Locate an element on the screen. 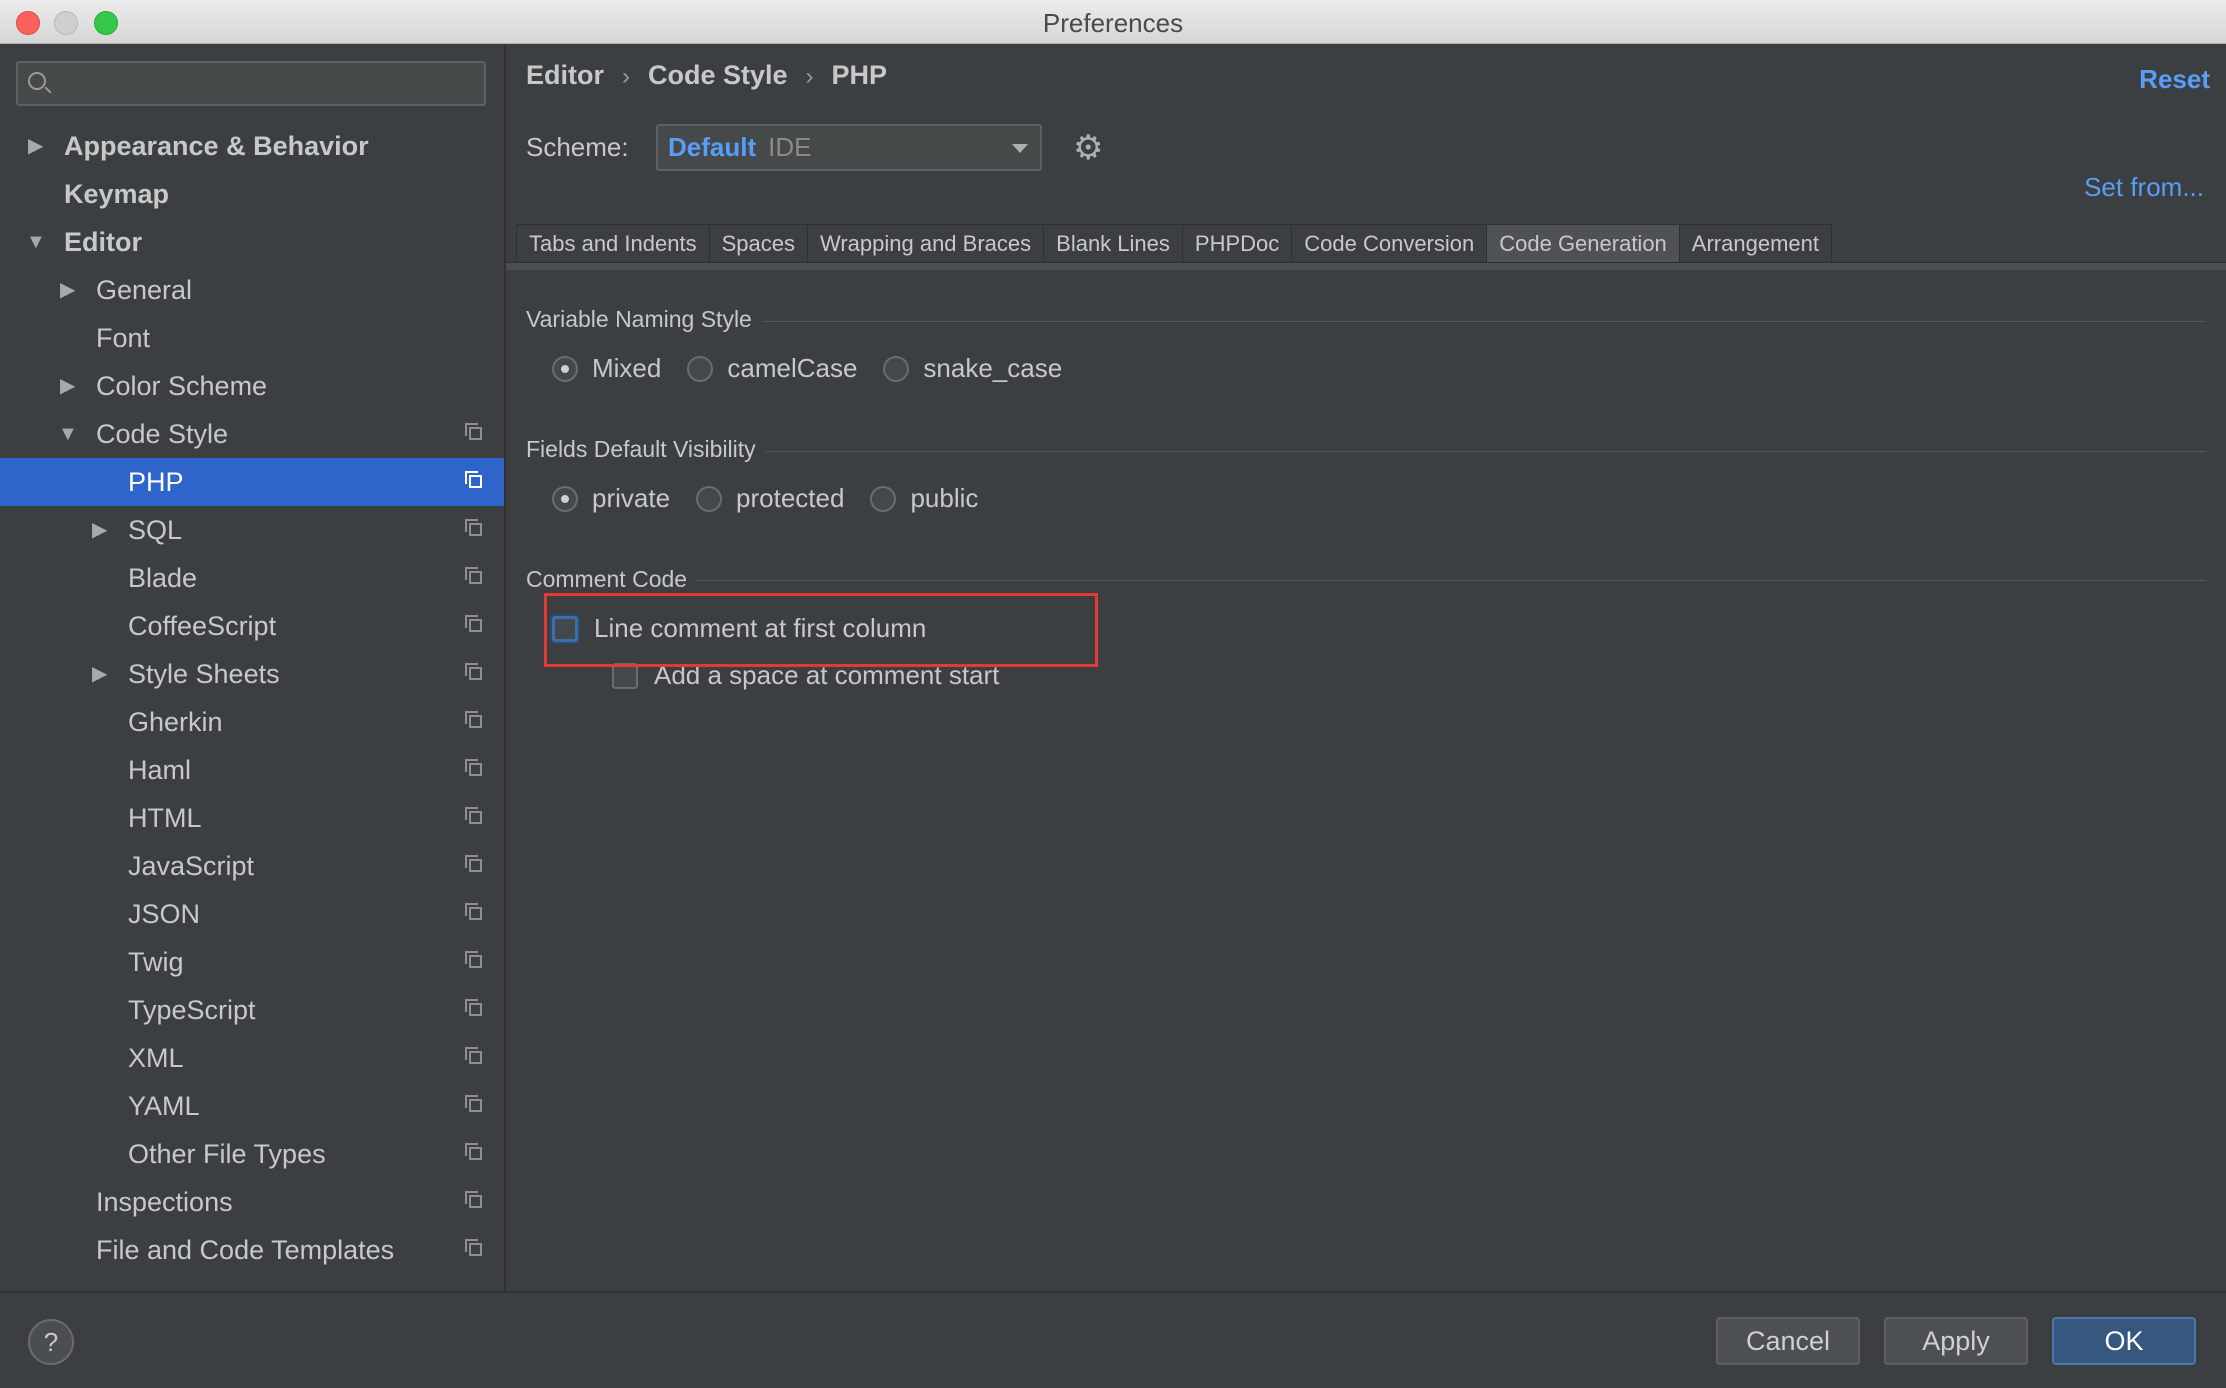  sidebar-item-font: Font is located at coordinates (252, 338).